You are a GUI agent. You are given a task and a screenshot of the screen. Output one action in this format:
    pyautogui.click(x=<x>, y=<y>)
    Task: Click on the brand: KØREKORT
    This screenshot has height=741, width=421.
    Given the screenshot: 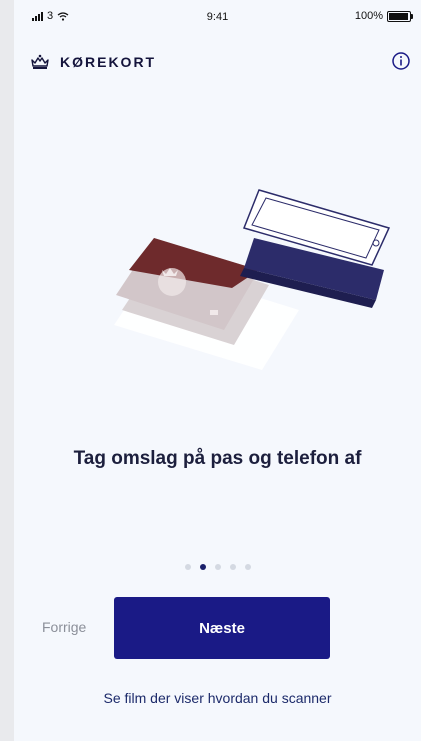 What is the action you would take?
    pyautogui.click(x=93, y=62)
    